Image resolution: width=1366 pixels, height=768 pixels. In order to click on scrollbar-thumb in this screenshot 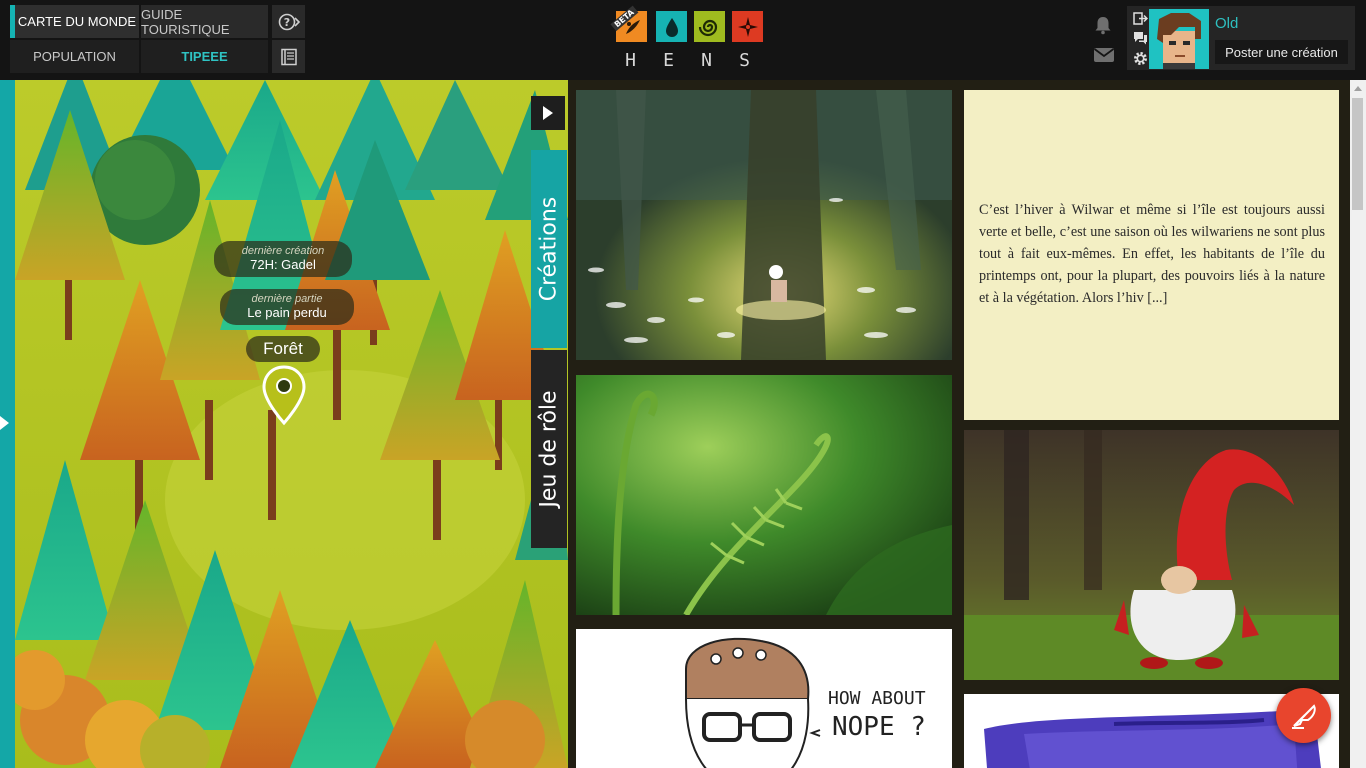, I will do `click(1357, 154)`.